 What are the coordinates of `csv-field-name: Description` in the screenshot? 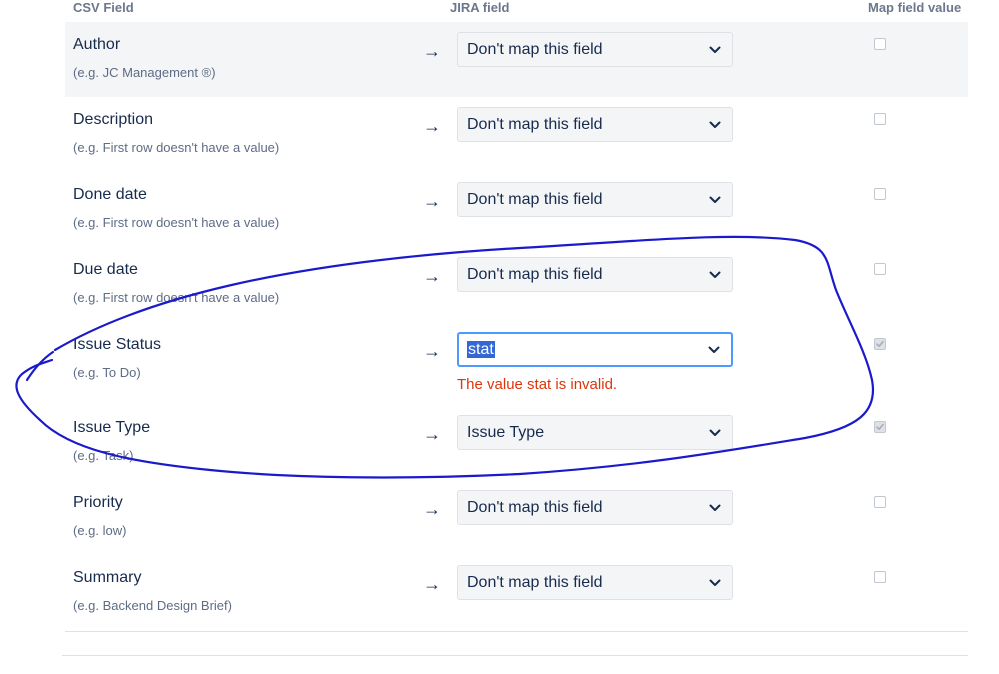 It's located at (113, 119).